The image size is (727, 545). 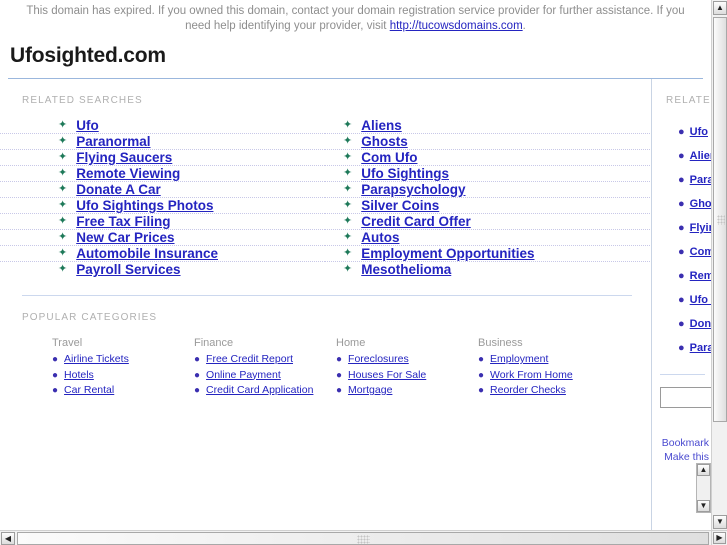 What do you see at coordinates (703, 488) in the screenshot?
I see `right-pane-scrollbar: ▲ ▼` at bounding box center [703, 488].